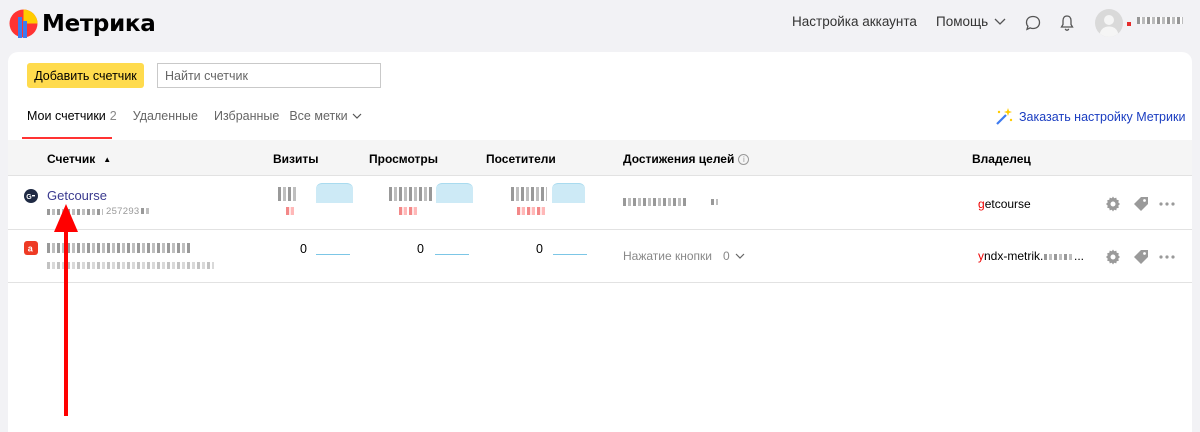  I want to click on metrika-logo-icon, so click(23, 23).